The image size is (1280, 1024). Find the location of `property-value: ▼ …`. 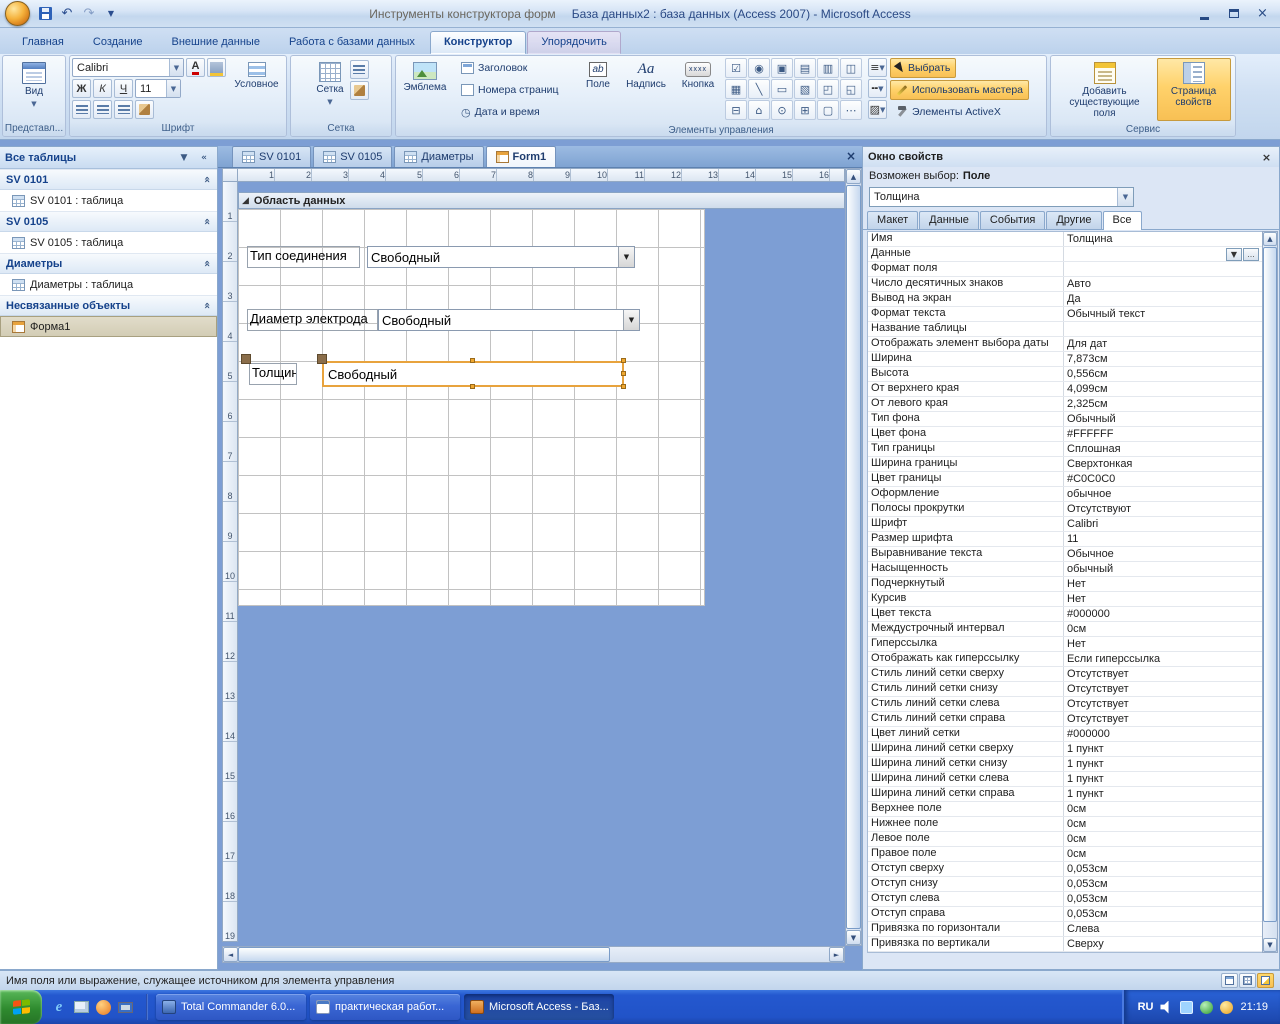

property-value: ▼ … is located at coordinates (1163, 254).